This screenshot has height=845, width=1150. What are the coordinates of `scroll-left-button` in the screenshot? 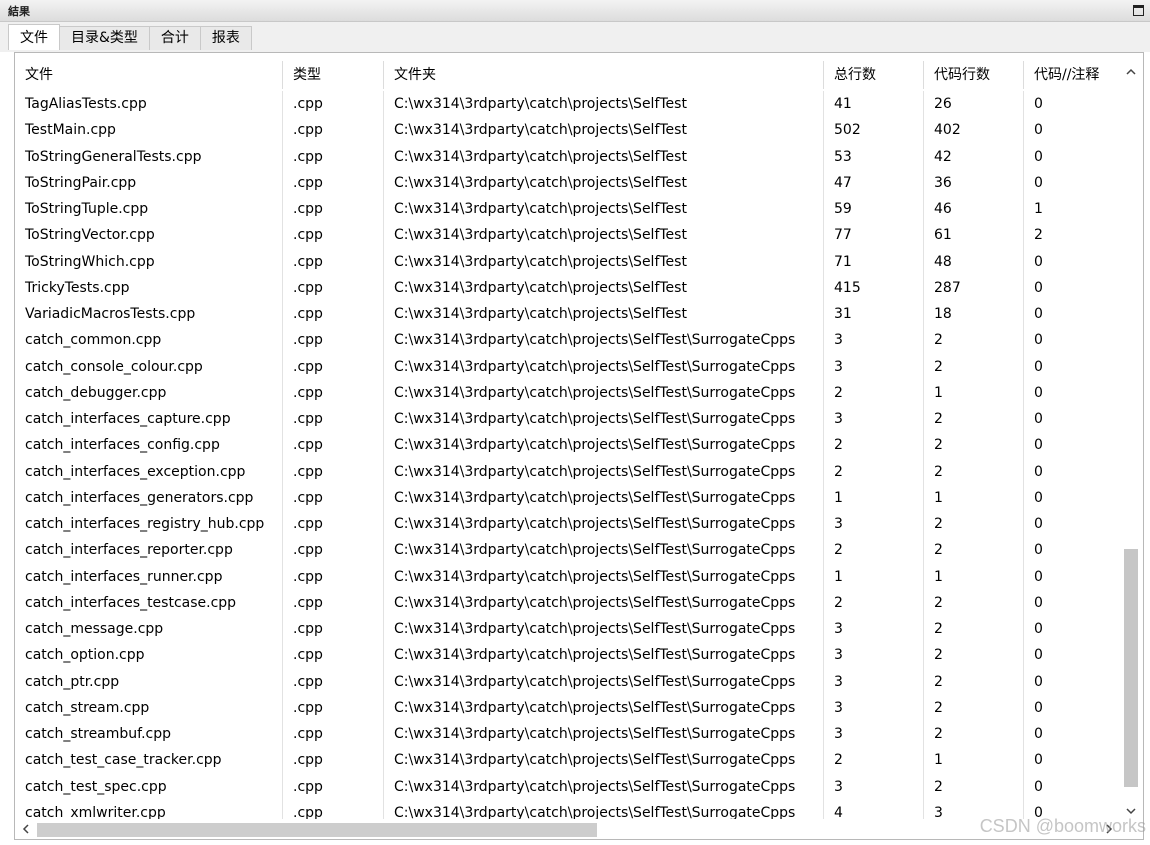 It's located at (25, 829).